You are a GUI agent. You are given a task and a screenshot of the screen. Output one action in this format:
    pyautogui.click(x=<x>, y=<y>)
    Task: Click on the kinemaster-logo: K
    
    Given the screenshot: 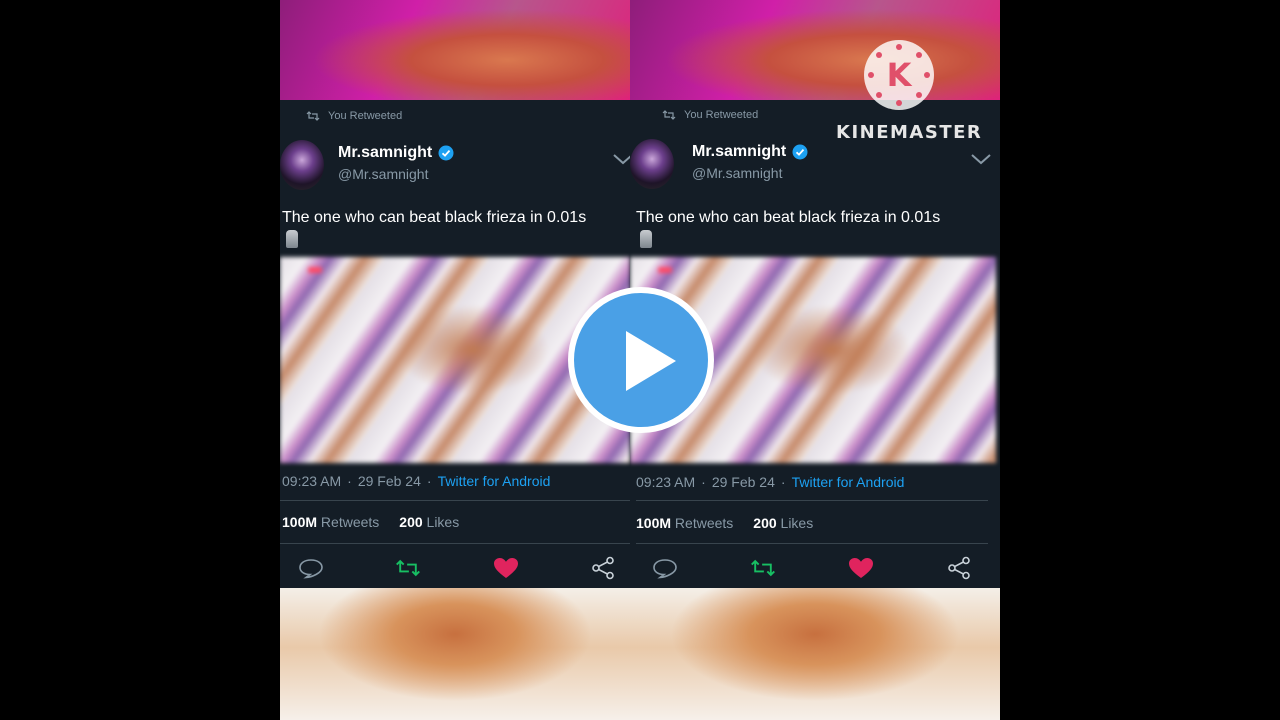 What is the action you would take?
    pyautogui.click(x=899, y=75)
    